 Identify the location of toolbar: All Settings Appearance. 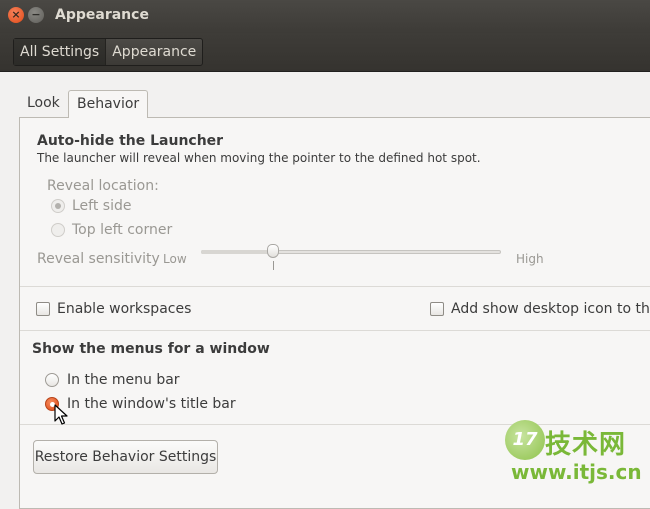
(325, 52).